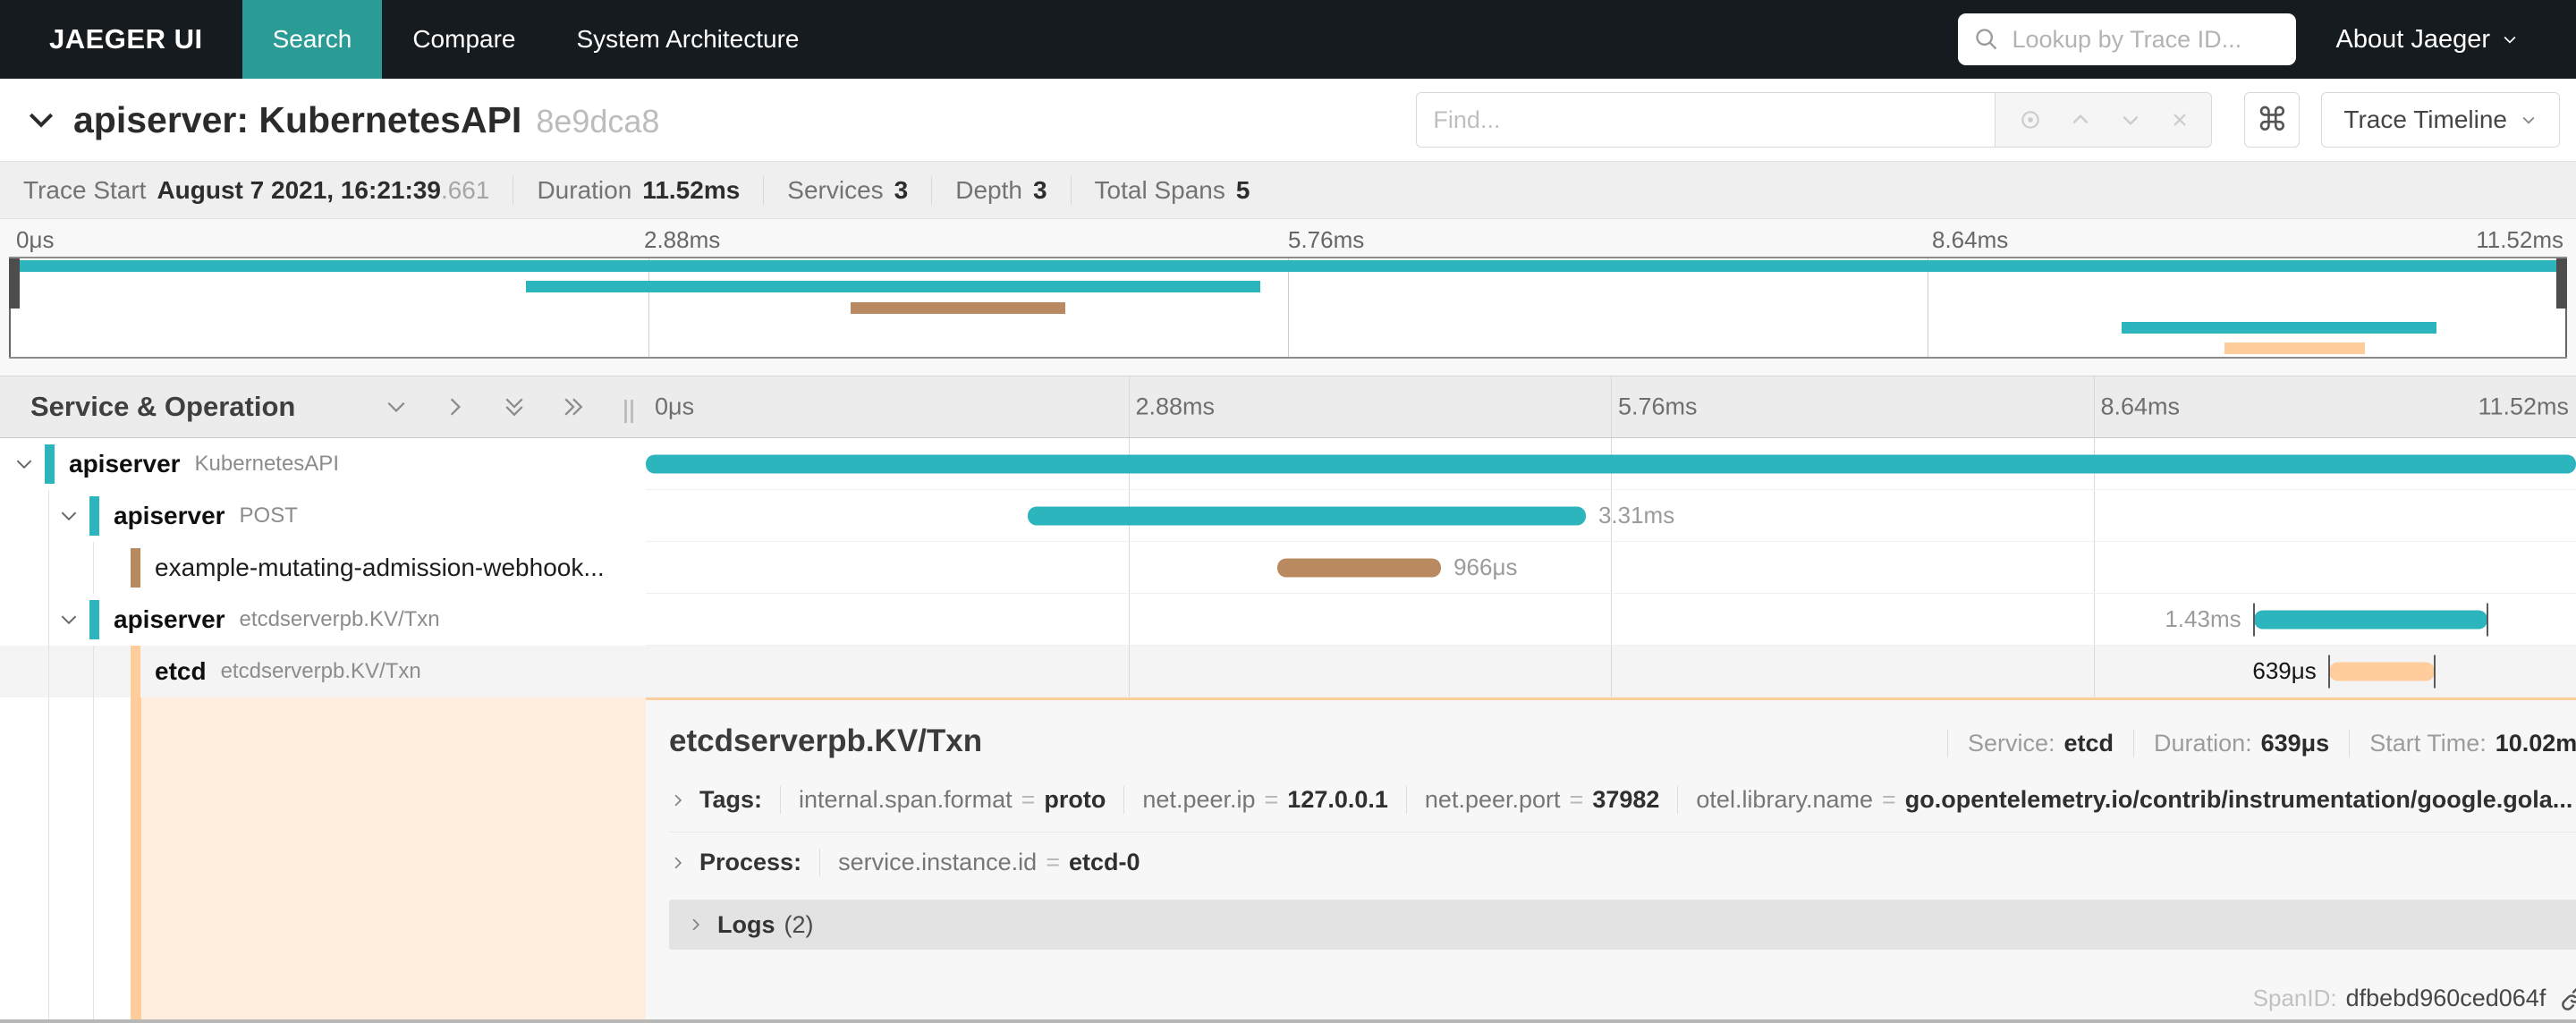 This screenshot has height=1023, width=2576. Describe the element at coordinates (584, 189) in the screenshot. I see `duration-label: Duration` at that location.